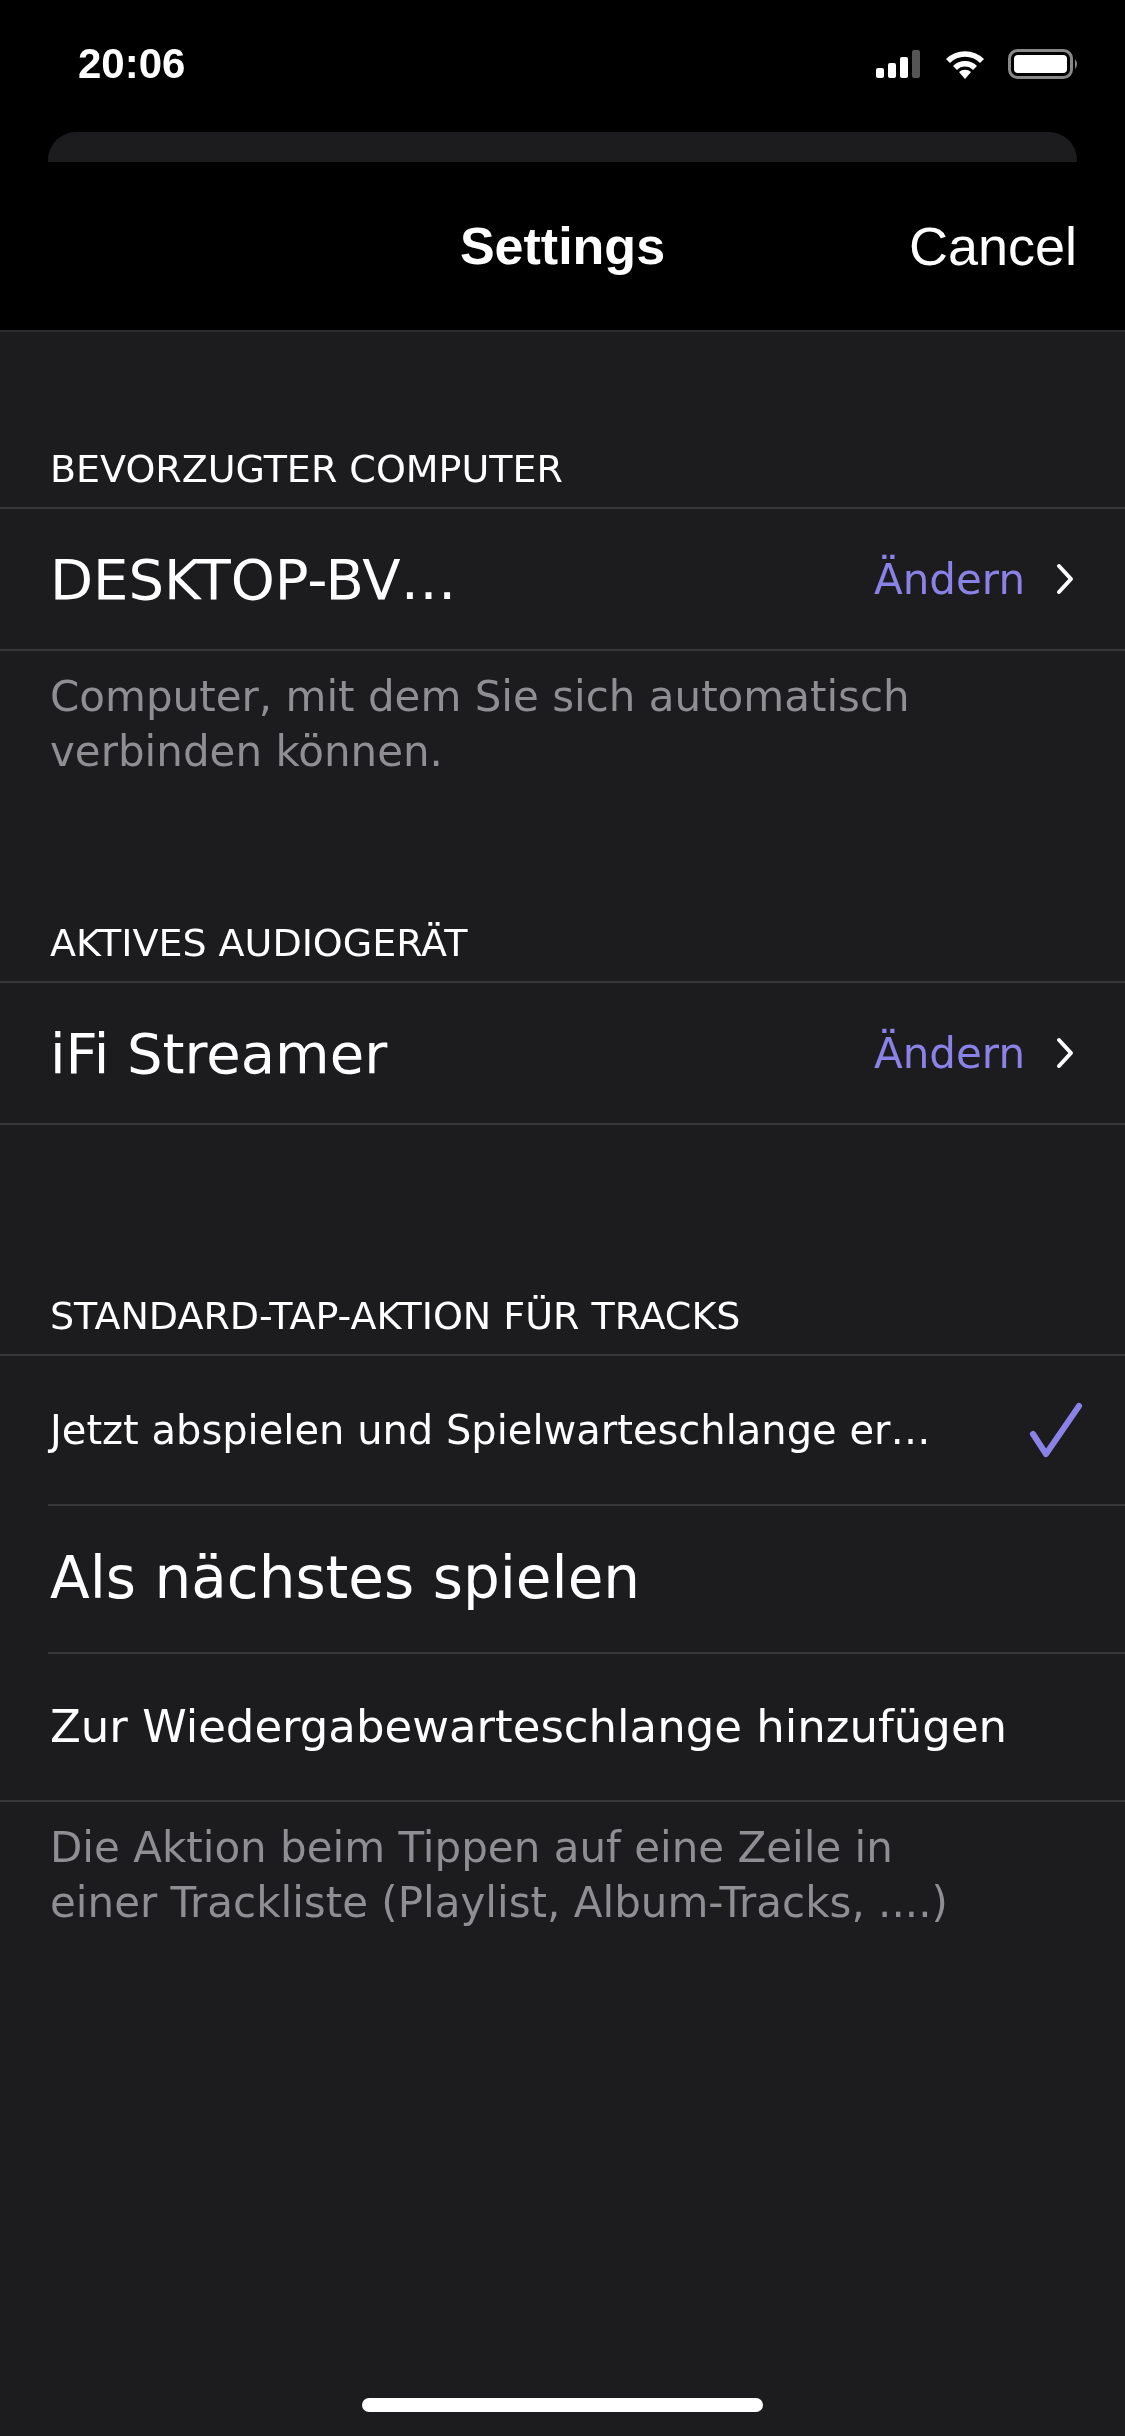 This screenshot has height=2436, width=1125. What do you see at coordinates (1044, 64) in the screenshot?
I see `battery-icon` at bounding box center [1044, 64].